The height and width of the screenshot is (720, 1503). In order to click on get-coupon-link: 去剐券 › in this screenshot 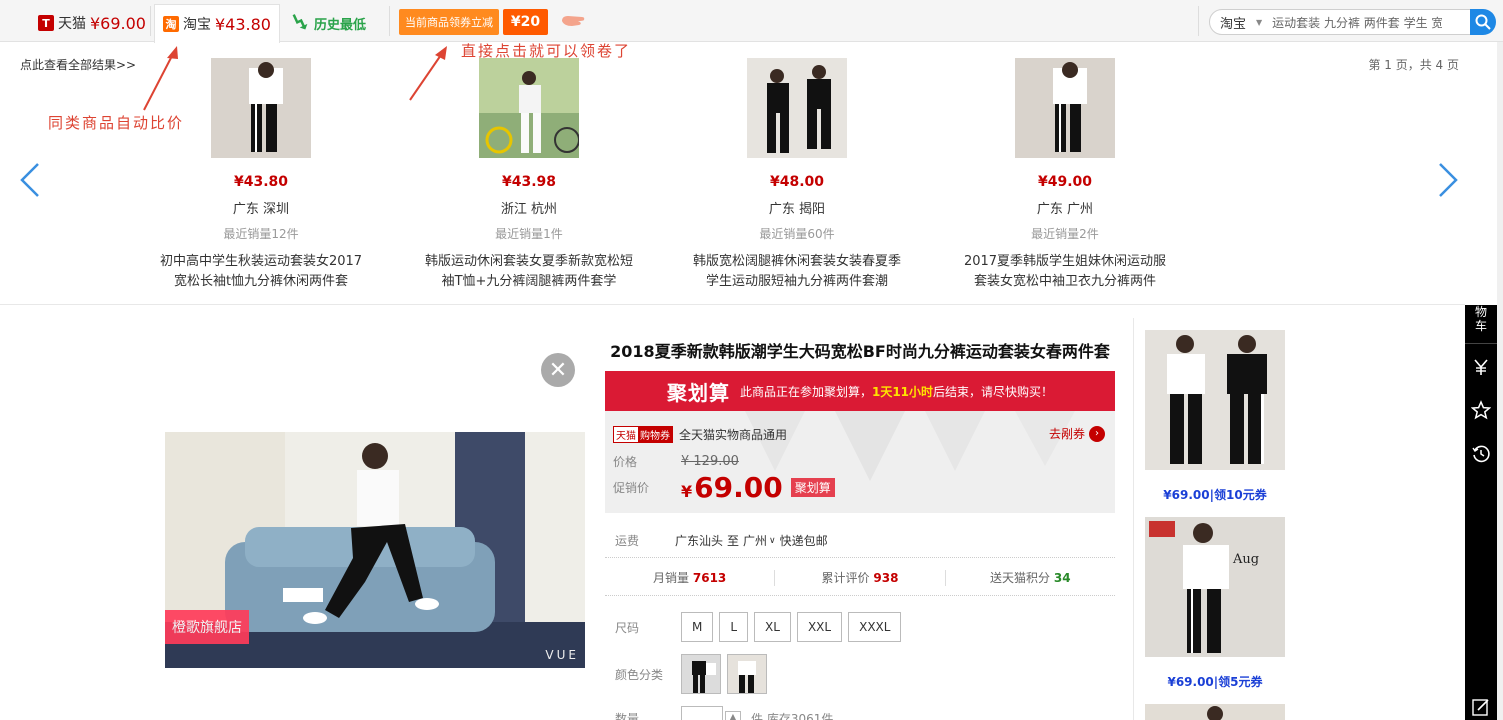, I will do `click(1077, 433)`.